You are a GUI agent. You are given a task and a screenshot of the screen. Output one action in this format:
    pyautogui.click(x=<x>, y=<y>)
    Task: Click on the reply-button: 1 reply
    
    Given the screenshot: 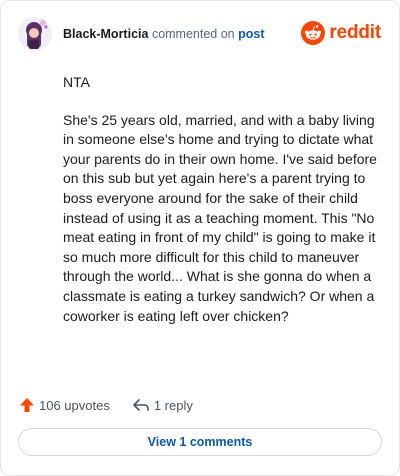 What is the action you would take?
    pyautogui.click(x=162, y=405)
    